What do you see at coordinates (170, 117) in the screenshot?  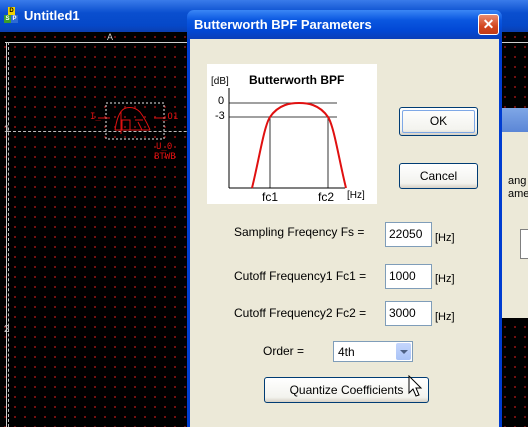 I see `component-pin-out: _O1` at bounding box center [170, 117].